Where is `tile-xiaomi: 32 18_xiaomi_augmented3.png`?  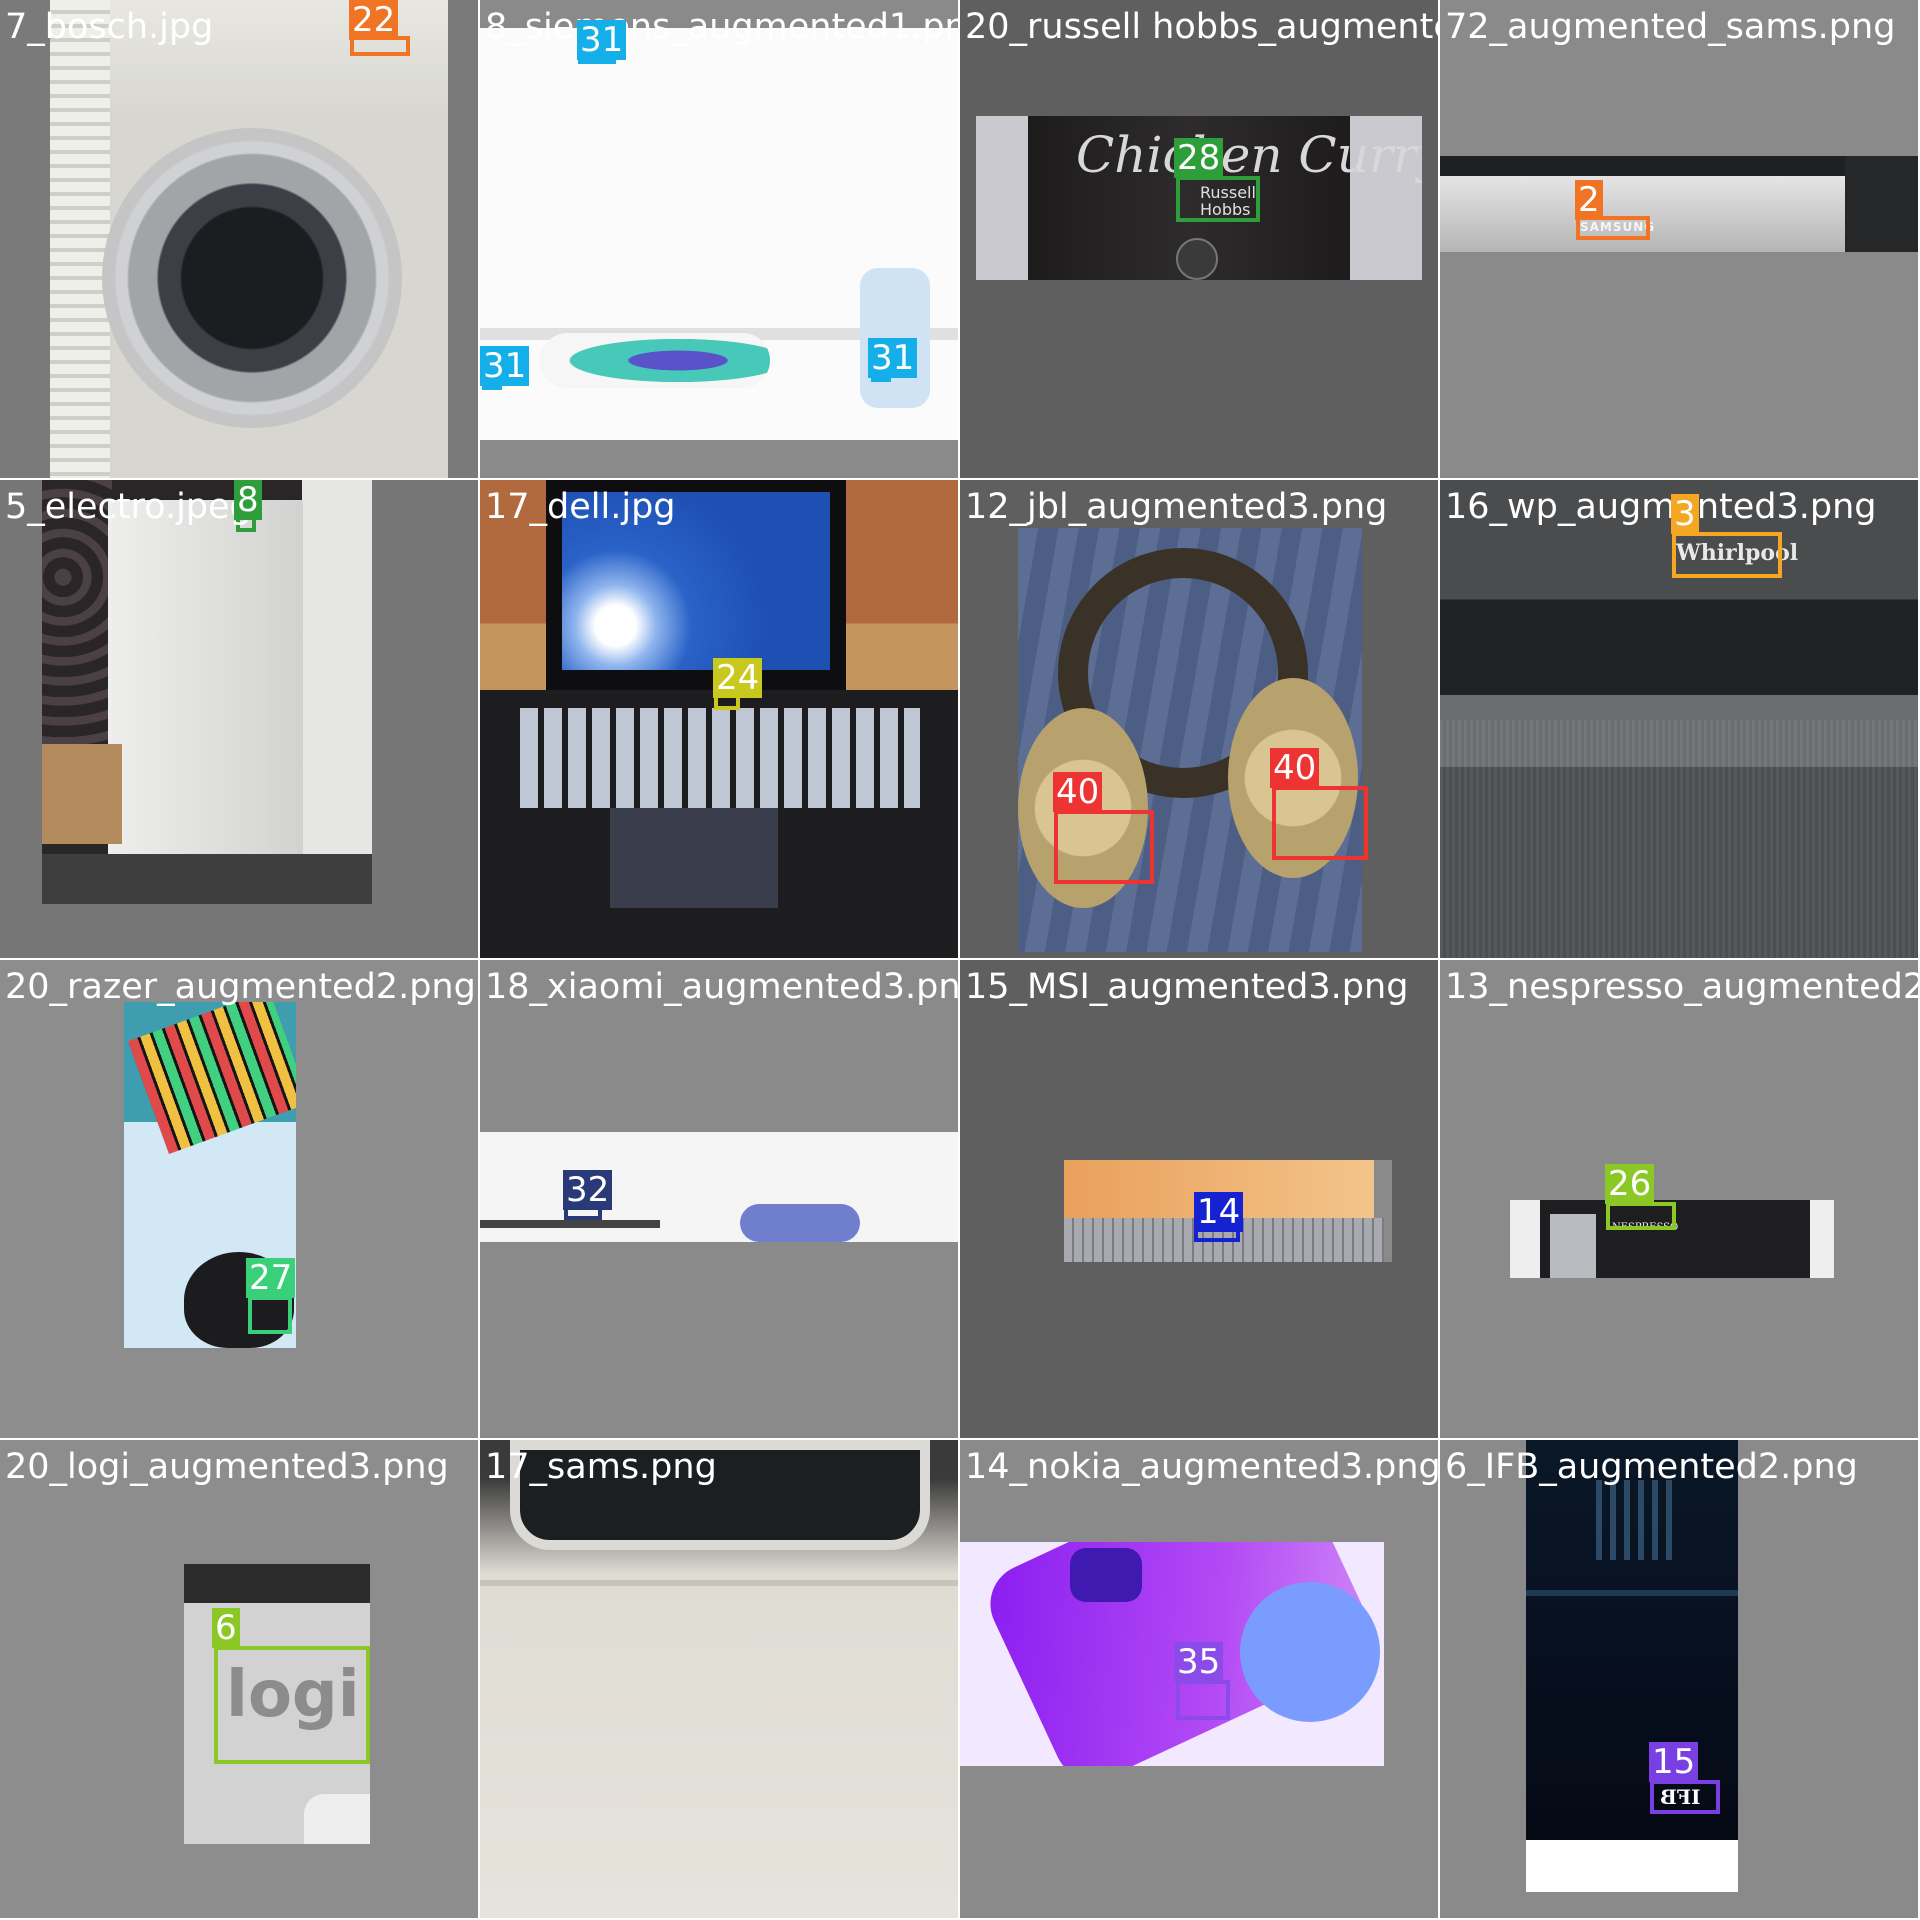 tile-xiaomi: 32 18_xiaomi_augmented3.png is located at coordinates (719, 1199).